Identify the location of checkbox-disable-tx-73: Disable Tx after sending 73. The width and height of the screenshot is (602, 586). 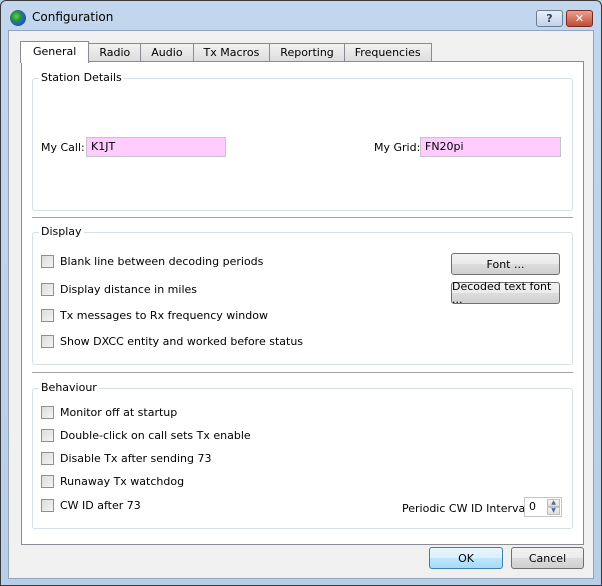
(126, 458).